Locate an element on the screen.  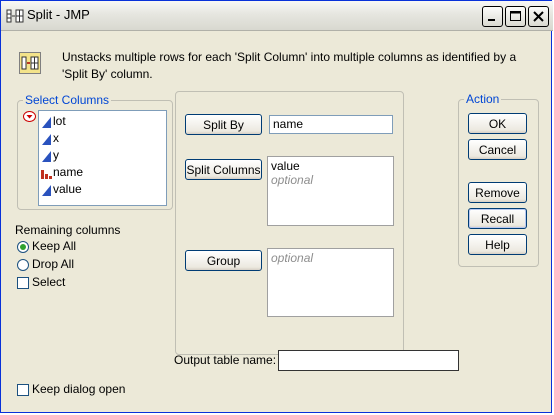
title-bar: Split - JMP is located at coordinates (277, 16).